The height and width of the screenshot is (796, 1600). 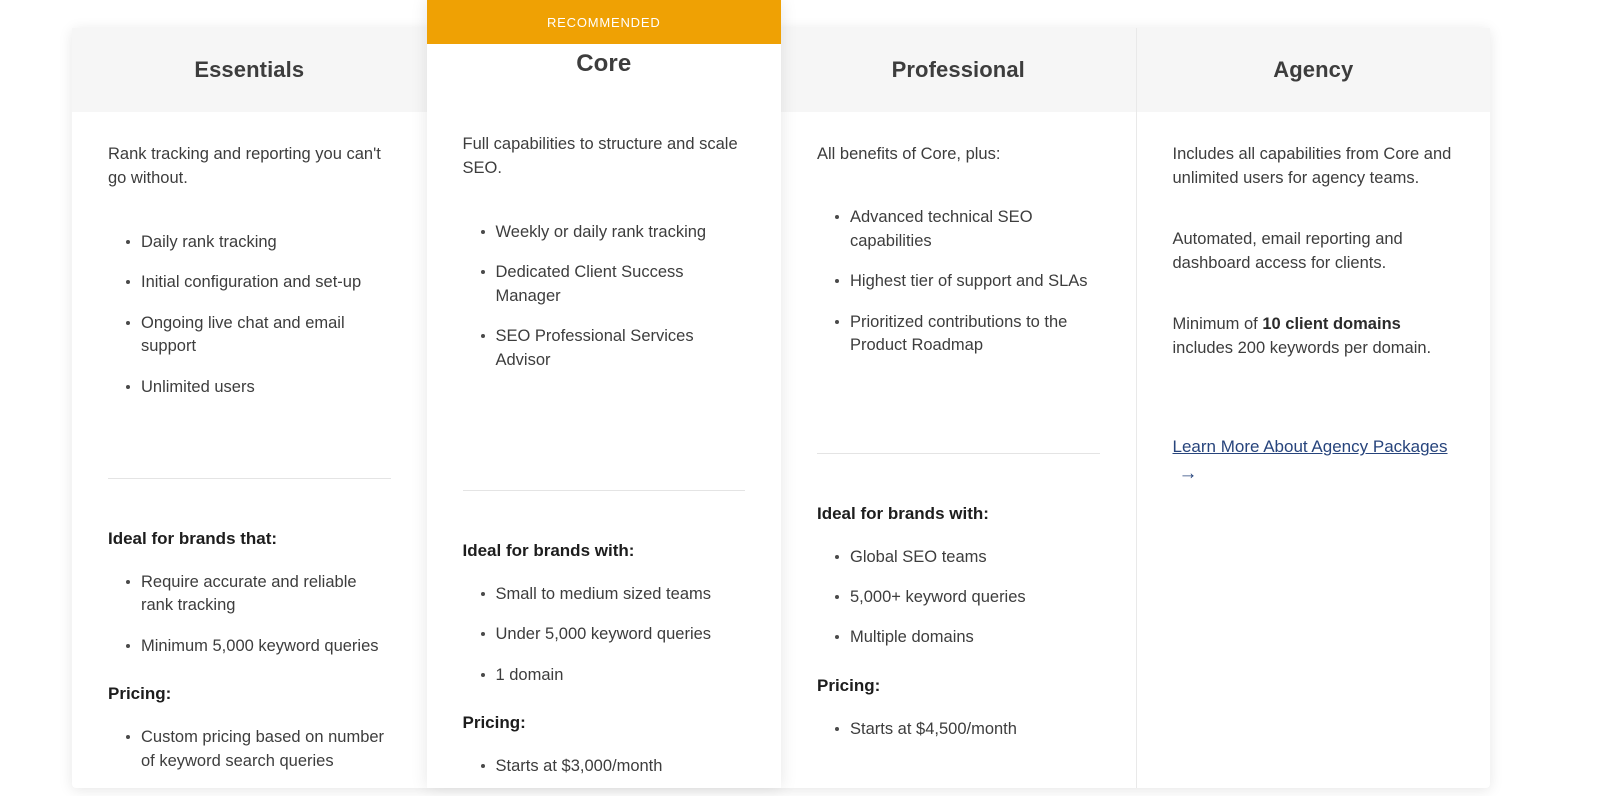 I want to click on minimum-prefix: Minimum of, so click(x=1217, y=323).